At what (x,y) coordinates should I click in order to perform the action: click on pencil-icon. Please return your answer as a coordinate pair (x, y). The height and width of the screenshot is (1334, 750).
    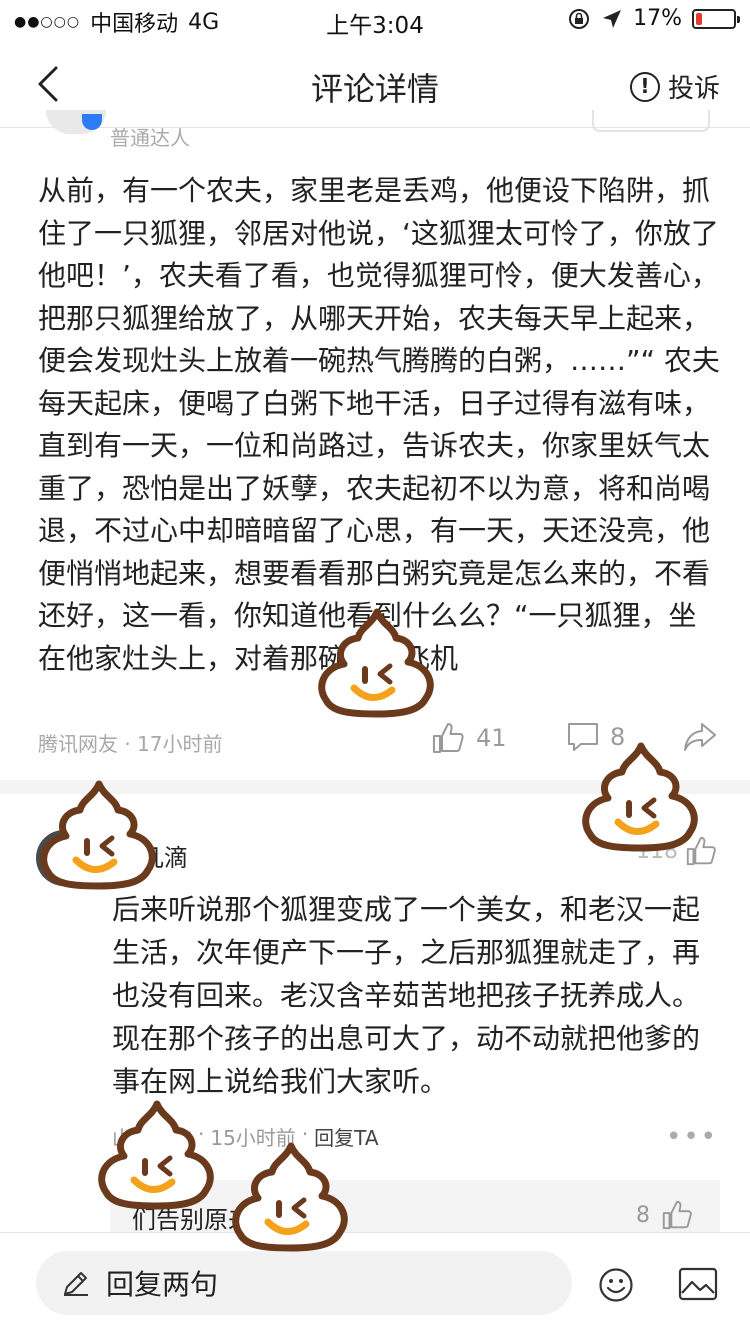
    Looking at the image, I should click on (76, 1284).